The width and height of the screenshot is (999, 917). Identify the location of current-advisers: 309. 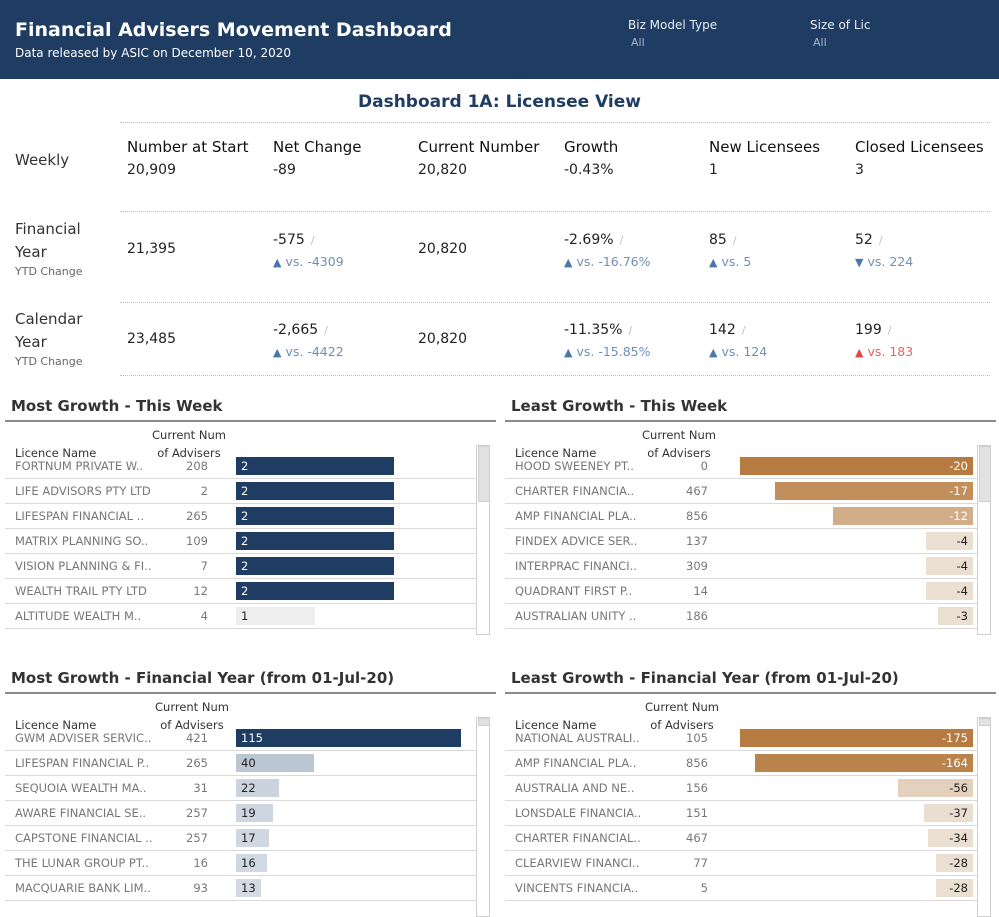
(697, 566).